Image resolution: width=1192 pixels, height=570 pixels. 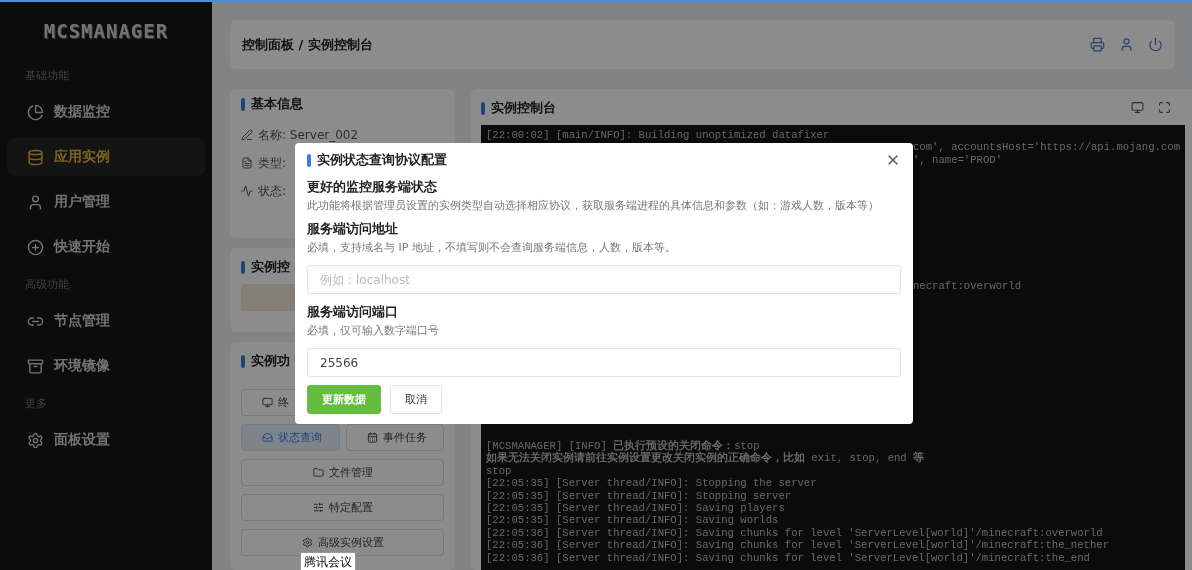 What do you see at coordinates (307, 44) in the screenshot?
I see `breadcrumb: 控制面板 / 实例控制台` at bounding box center [307, 44].